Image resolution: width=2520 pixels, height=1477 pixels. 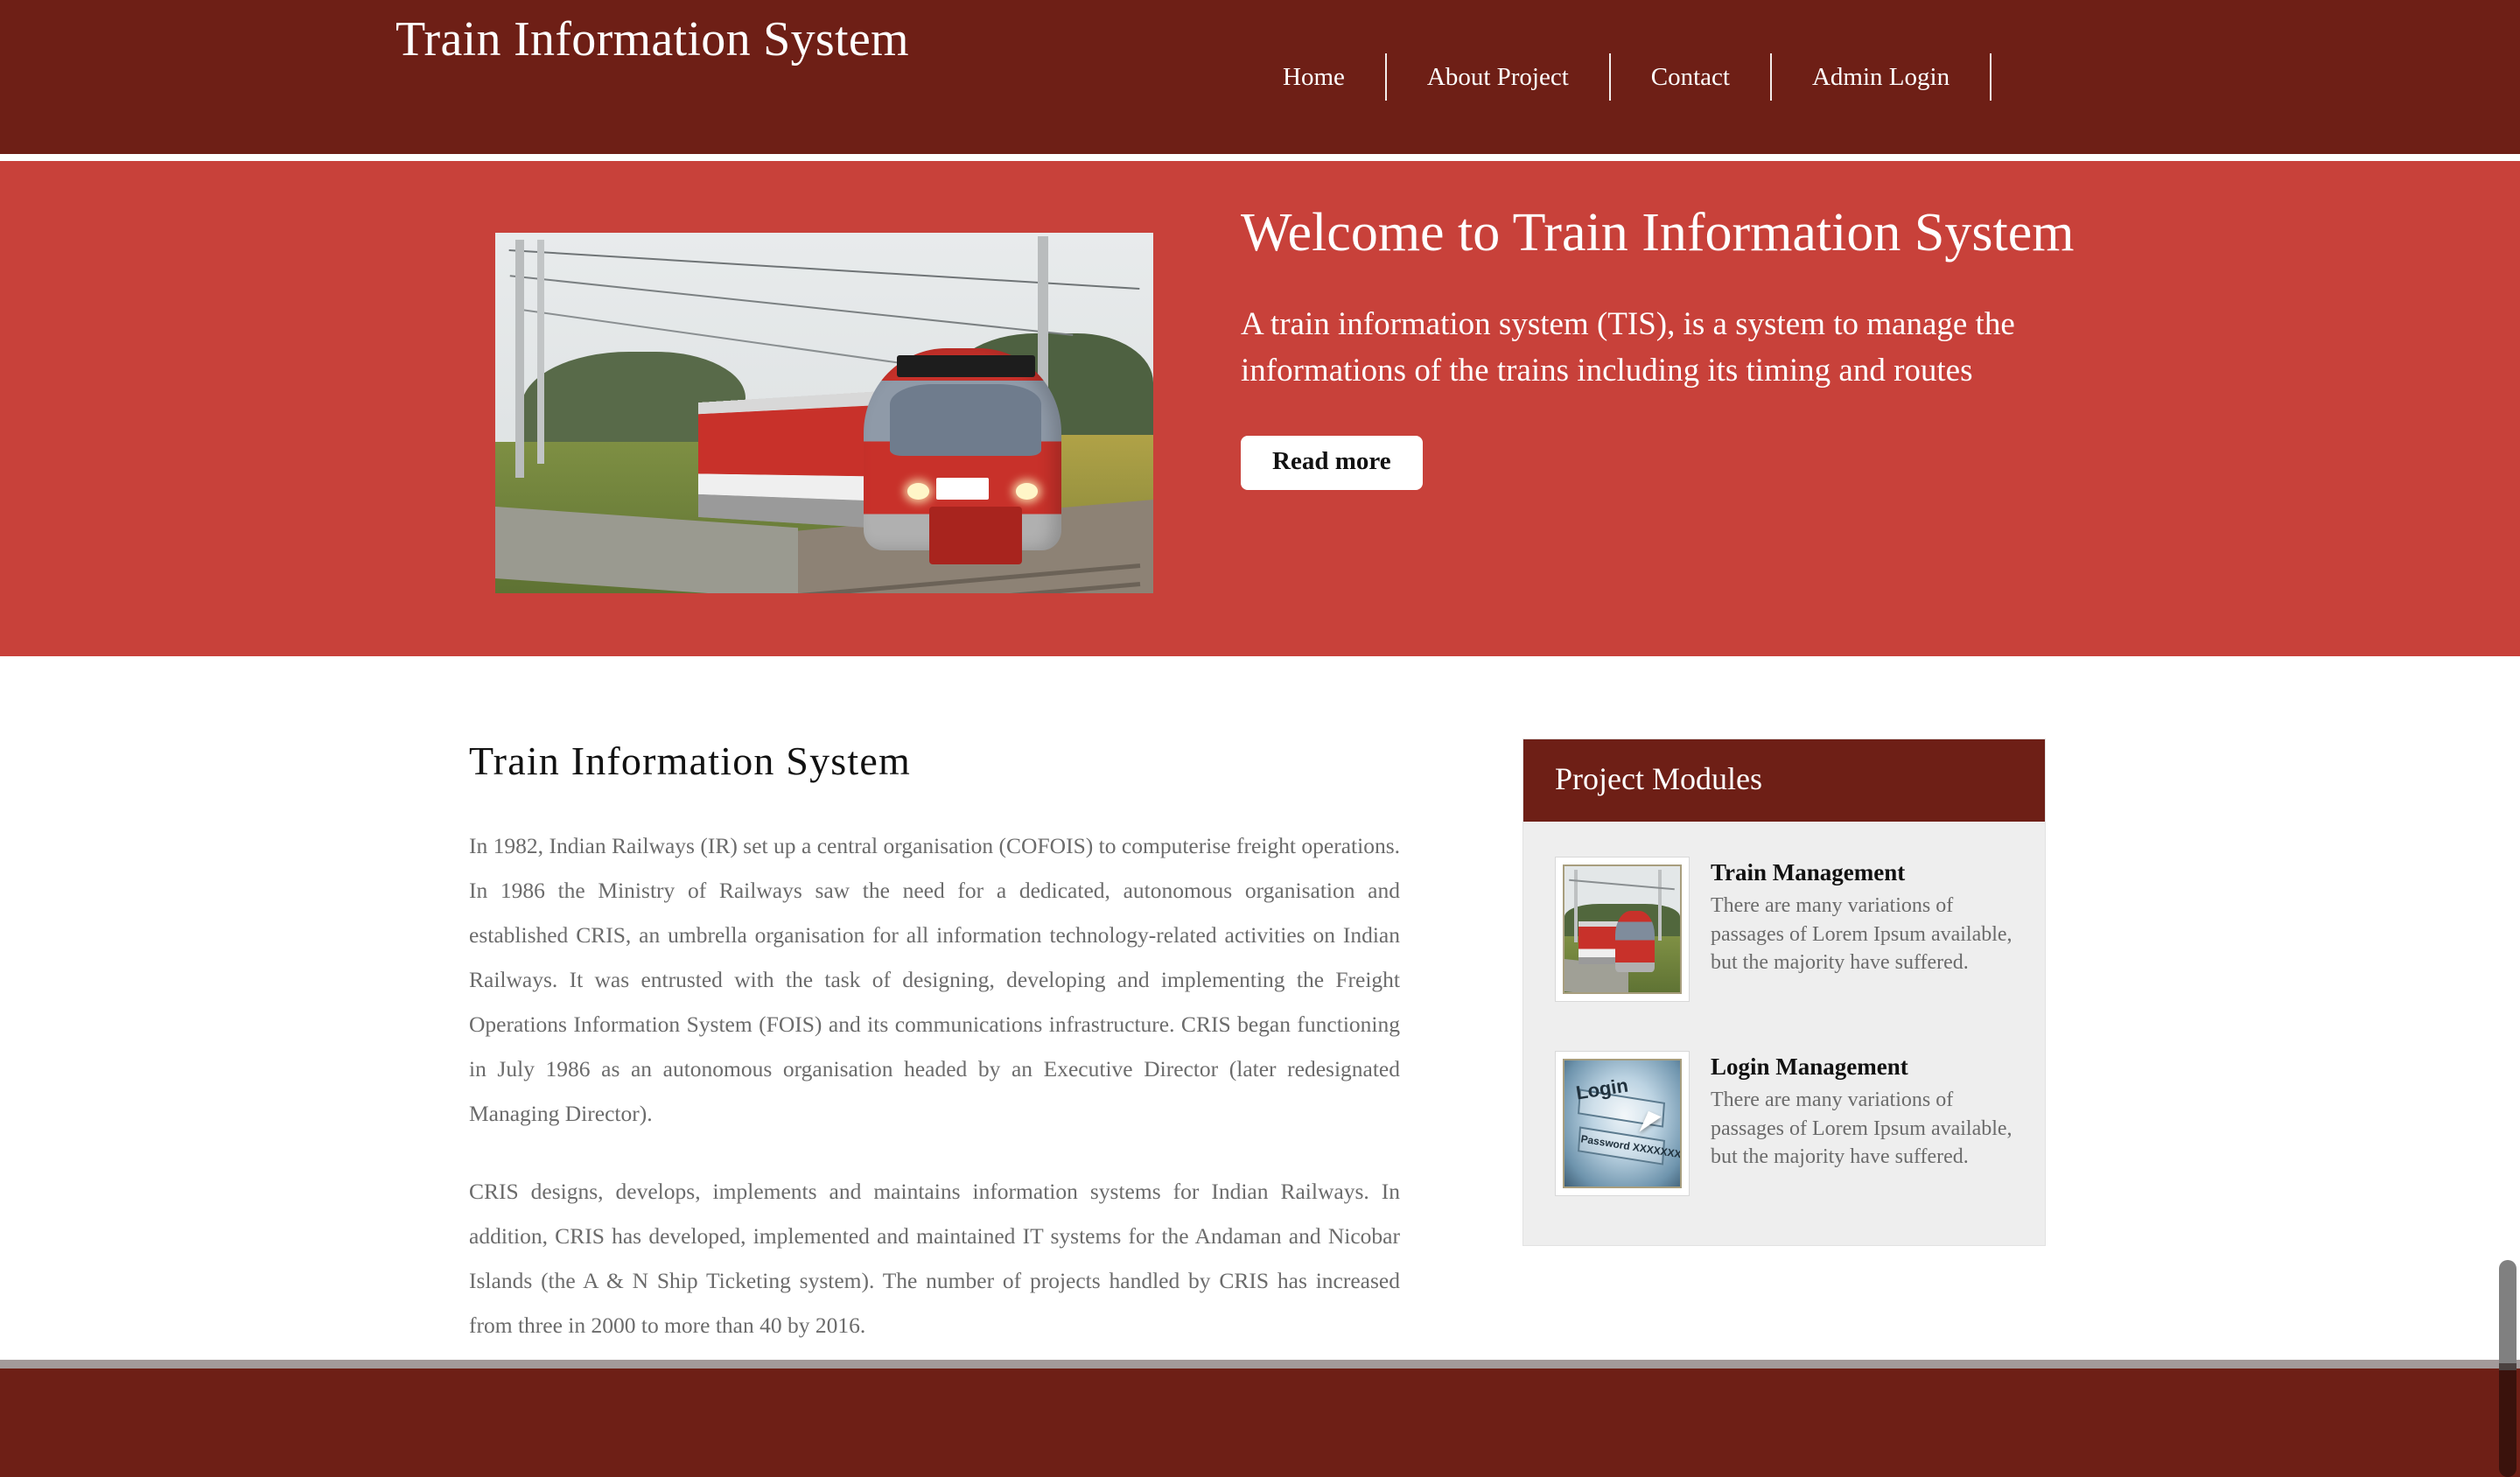 I want to click on hero-image-frame, so click(x=824, y=413).